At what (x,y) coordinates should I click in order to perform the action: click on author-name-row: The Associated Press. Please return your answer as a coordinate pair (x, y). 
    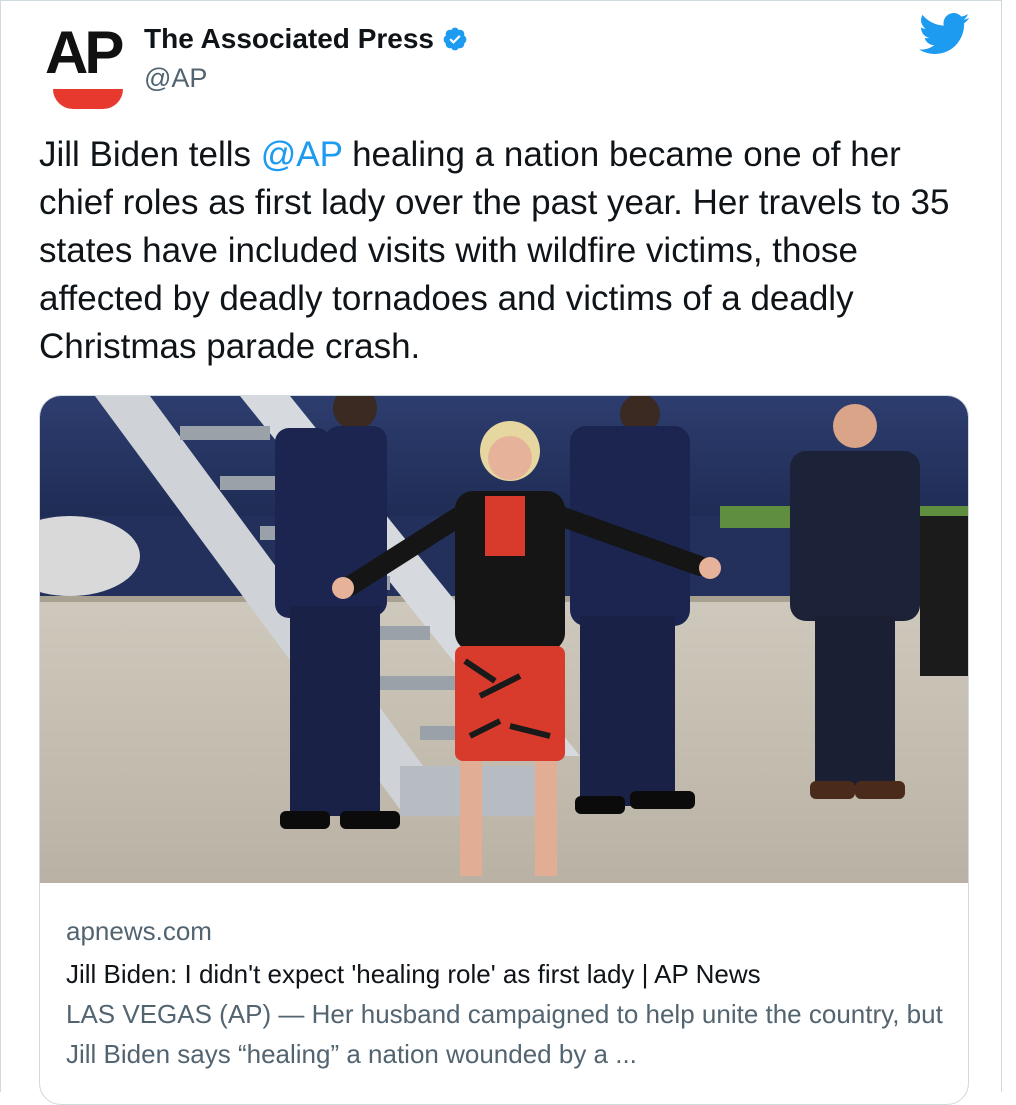
    Looking at the image, I should click on (306, 39).